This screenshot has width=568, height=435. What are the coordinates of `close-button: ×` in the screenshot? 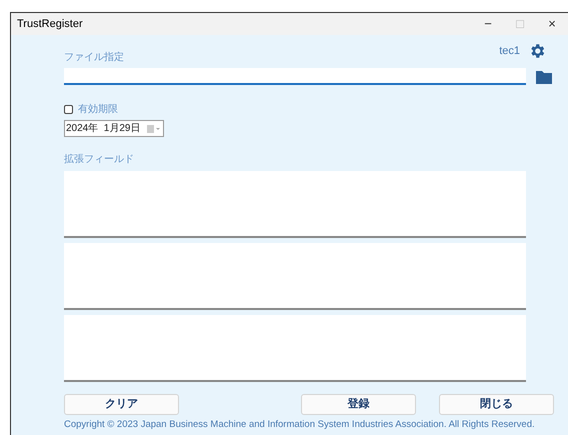 It's located at (552, 24).